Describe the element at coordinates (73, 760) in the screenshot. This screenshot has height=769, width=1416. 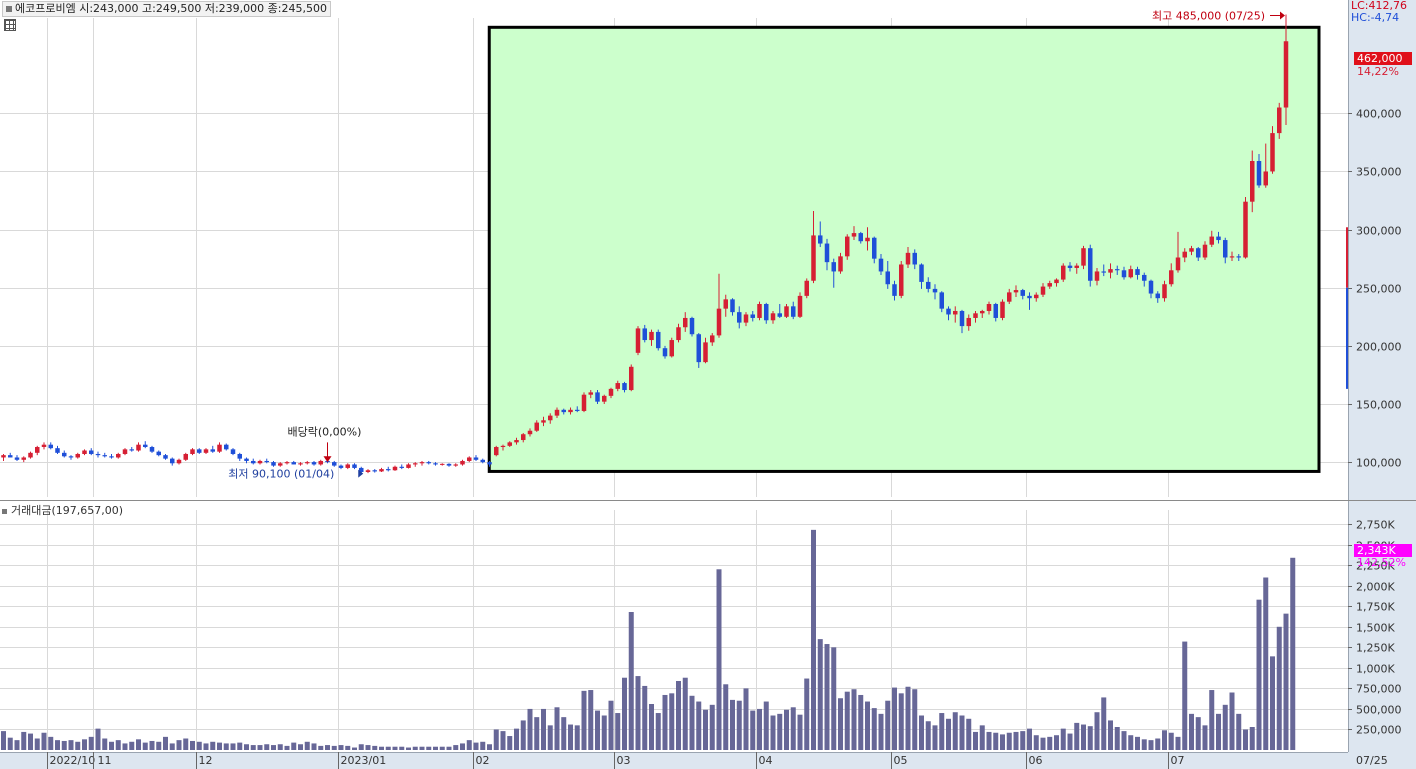
I see `date-tick-label: 2022/10` at that location.